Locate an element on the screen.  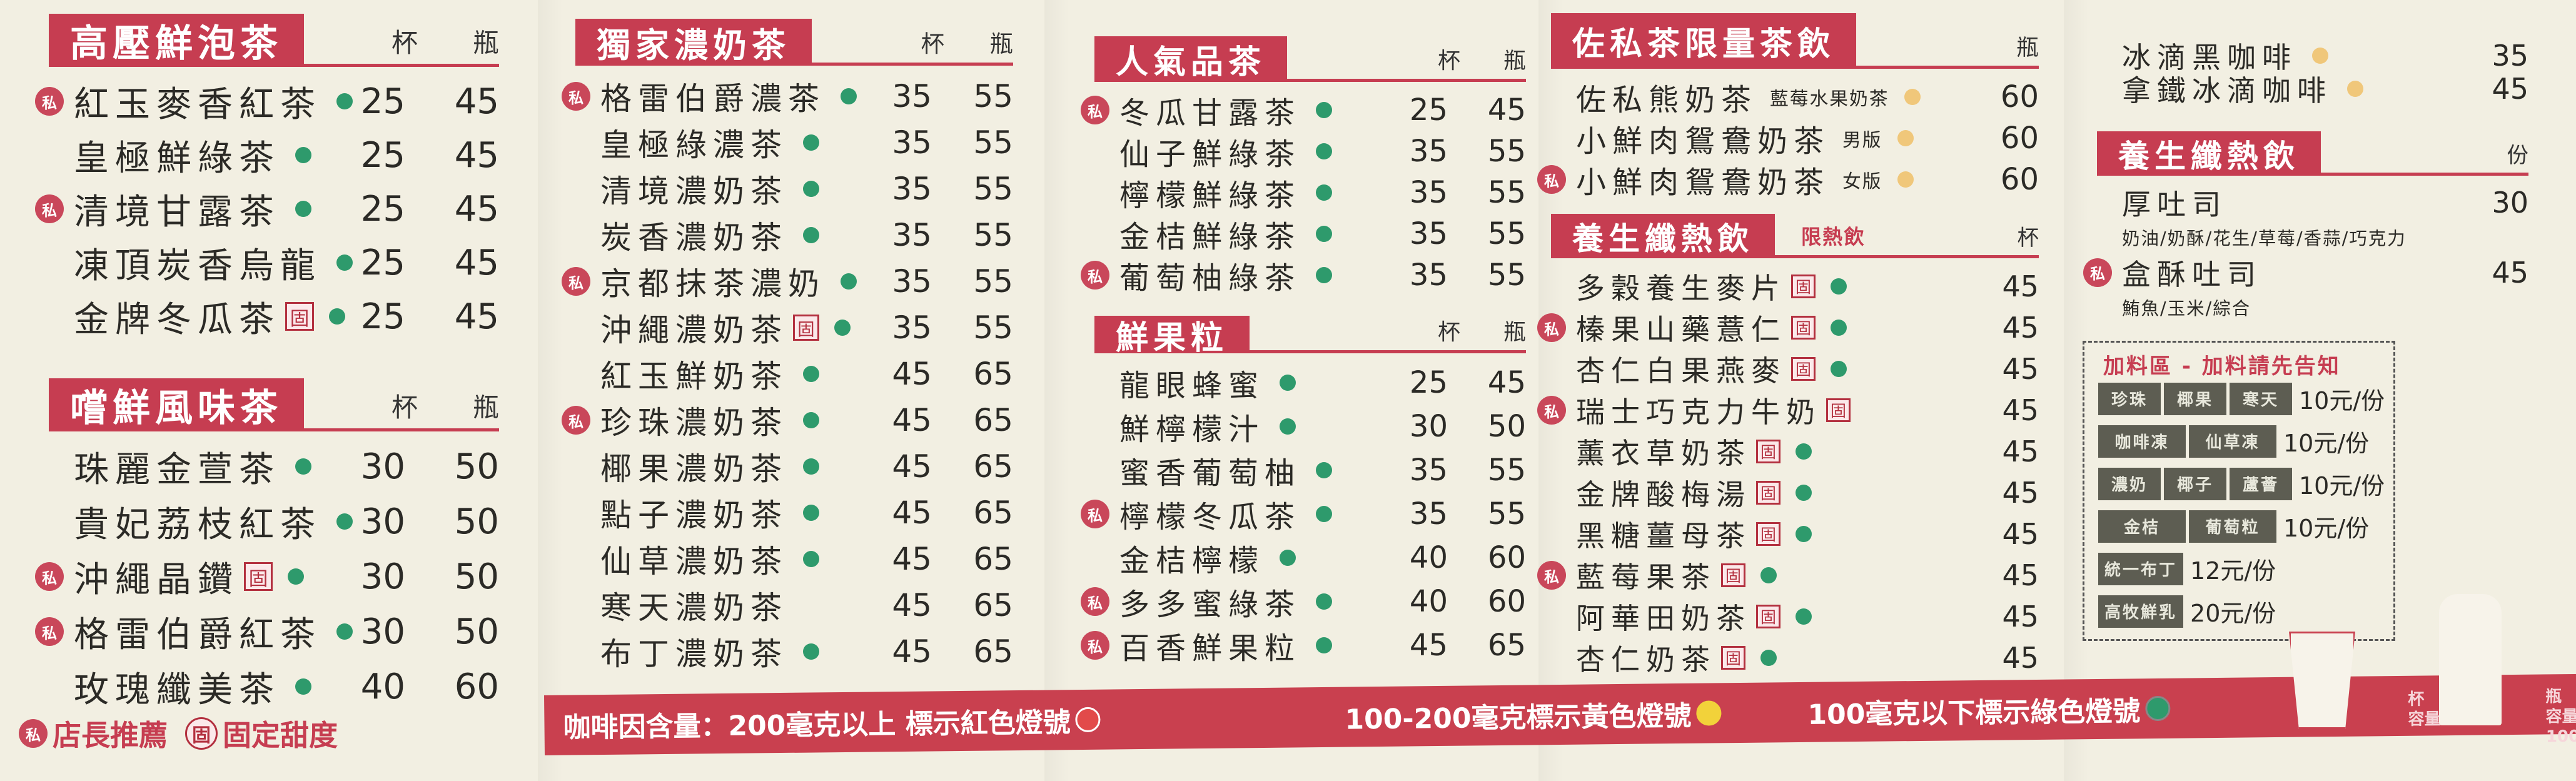
menu-item: 私格雷伯爵紅茶 30 50 is located at coordinates (267, 631).